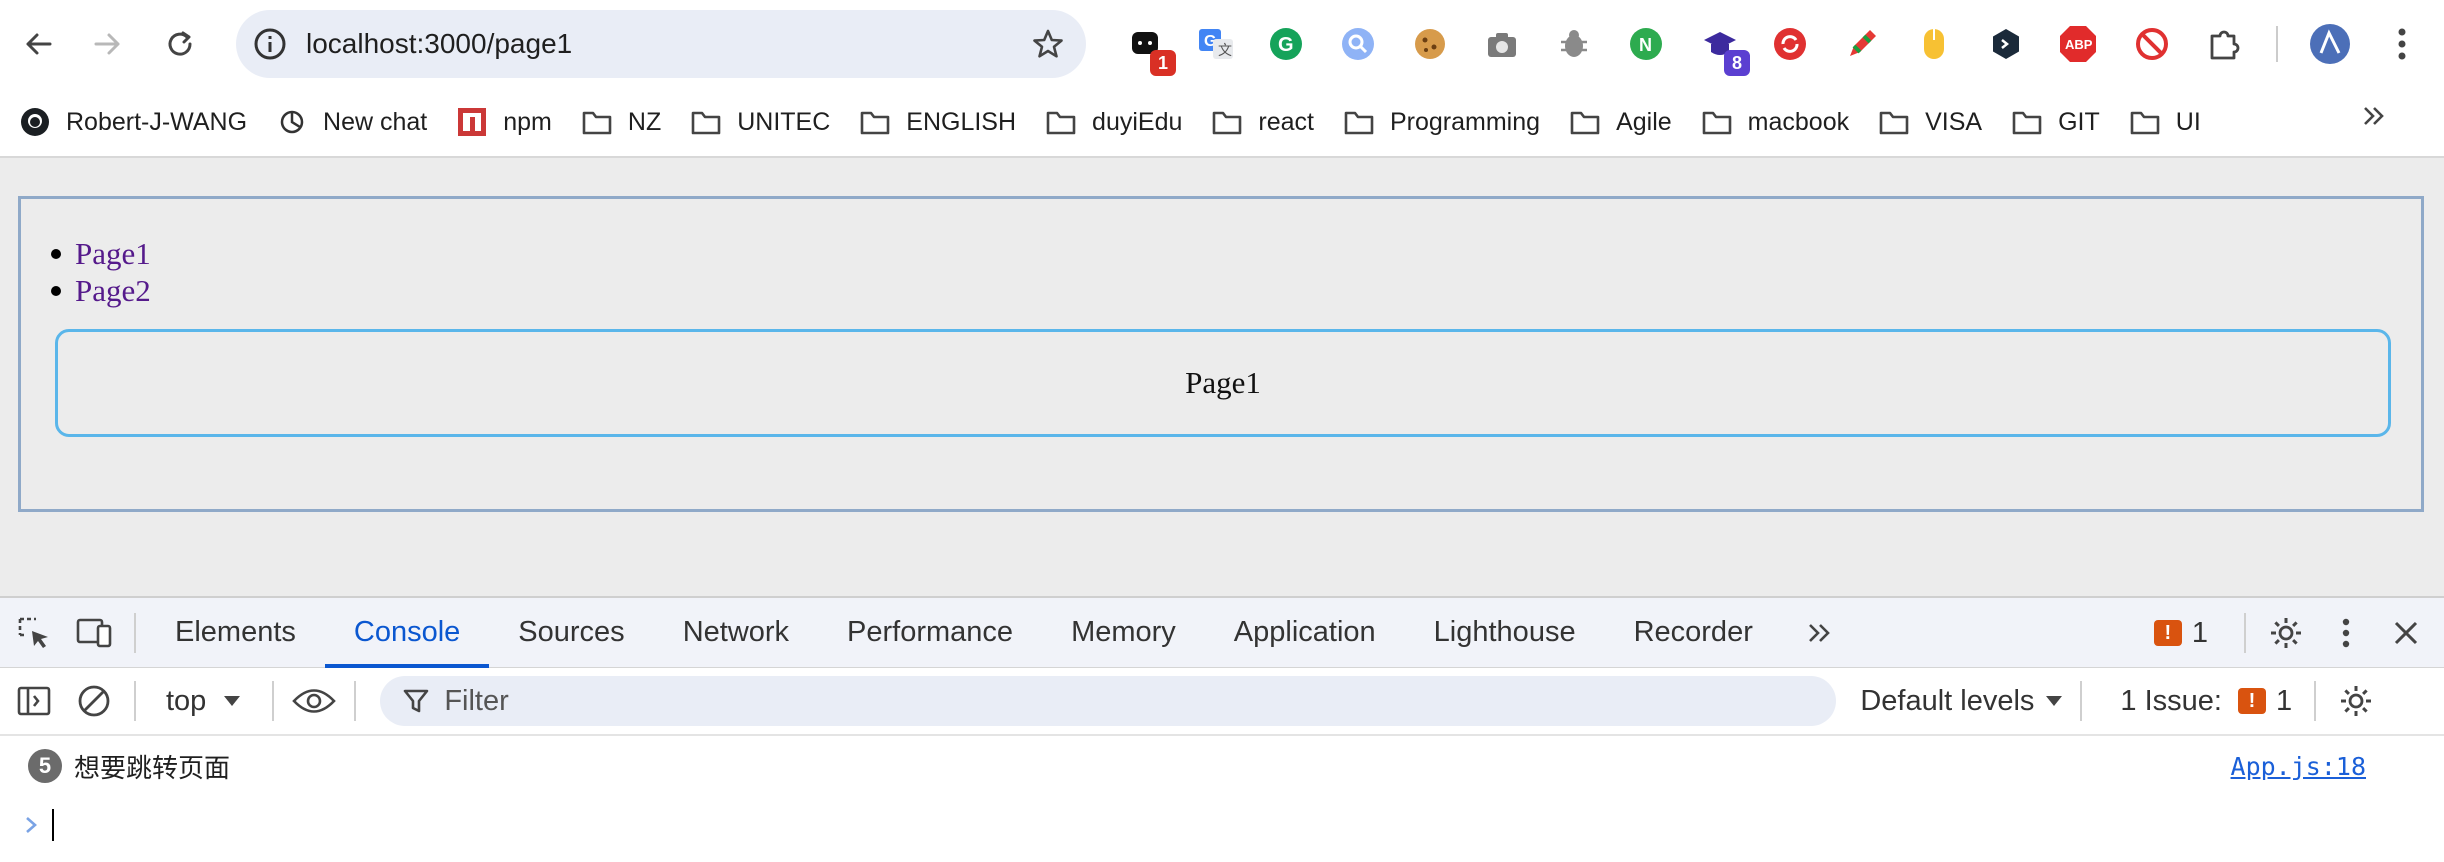 The image size is (2444, 862). What do you see at coordinates (1862, 44) in the screenshot?
I see `pen-icon` at bounding box center [1862, 44].